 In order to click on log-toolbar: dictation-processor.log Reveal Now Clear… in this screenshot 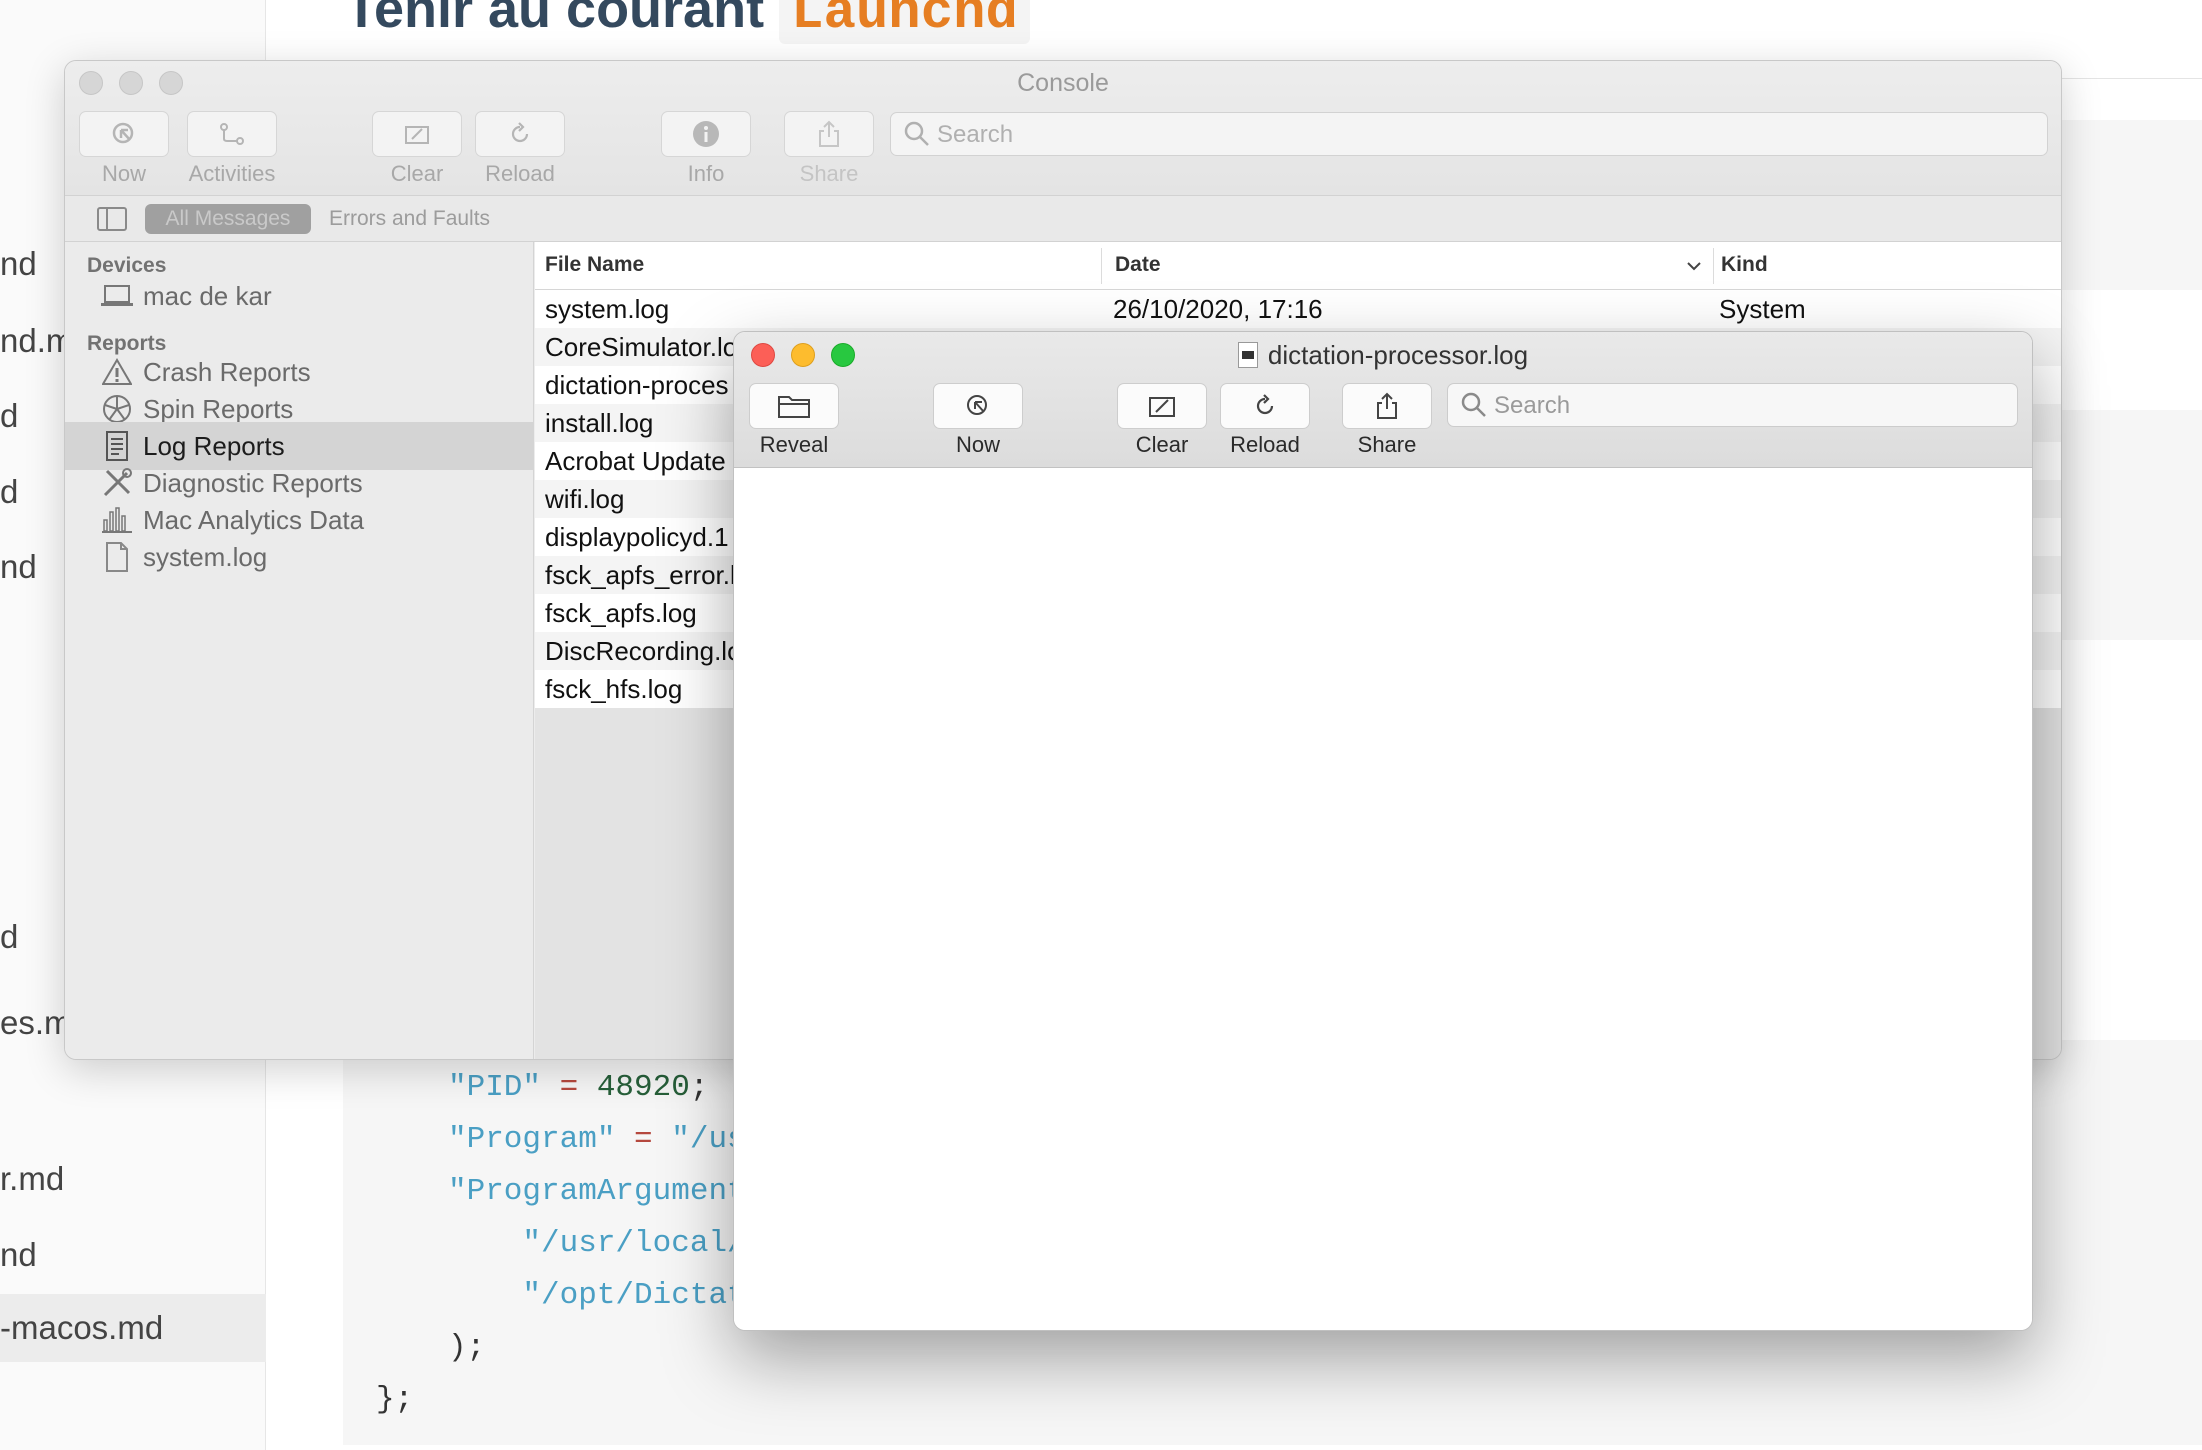, I will do `click(1383, 400)`.